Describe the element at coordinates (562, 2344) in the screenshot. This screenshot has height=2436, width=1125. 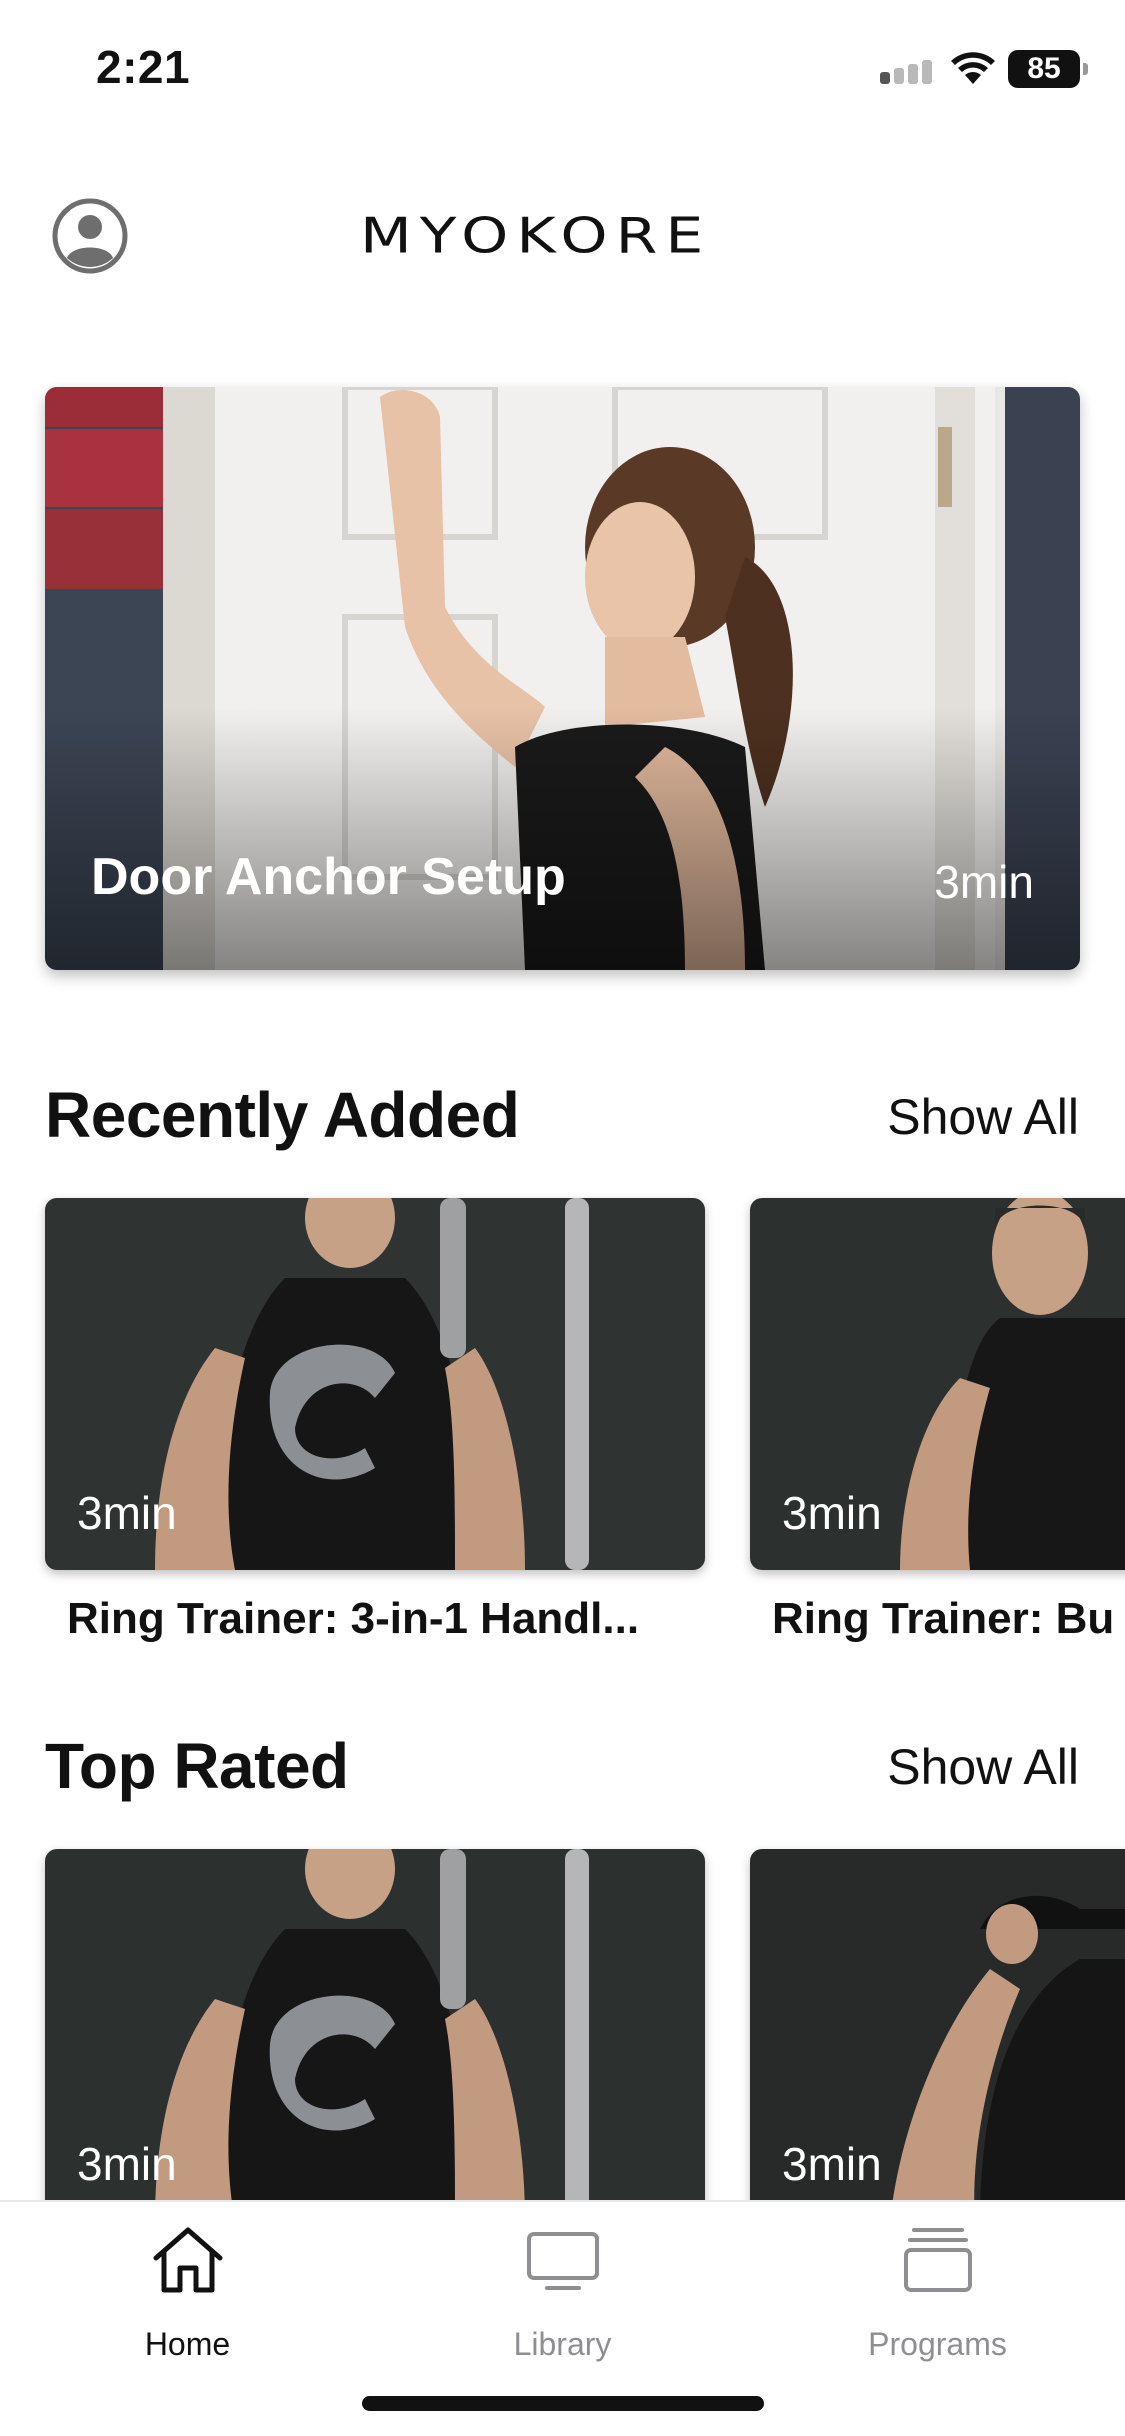
I see `tab-library-label: Library` at that location.